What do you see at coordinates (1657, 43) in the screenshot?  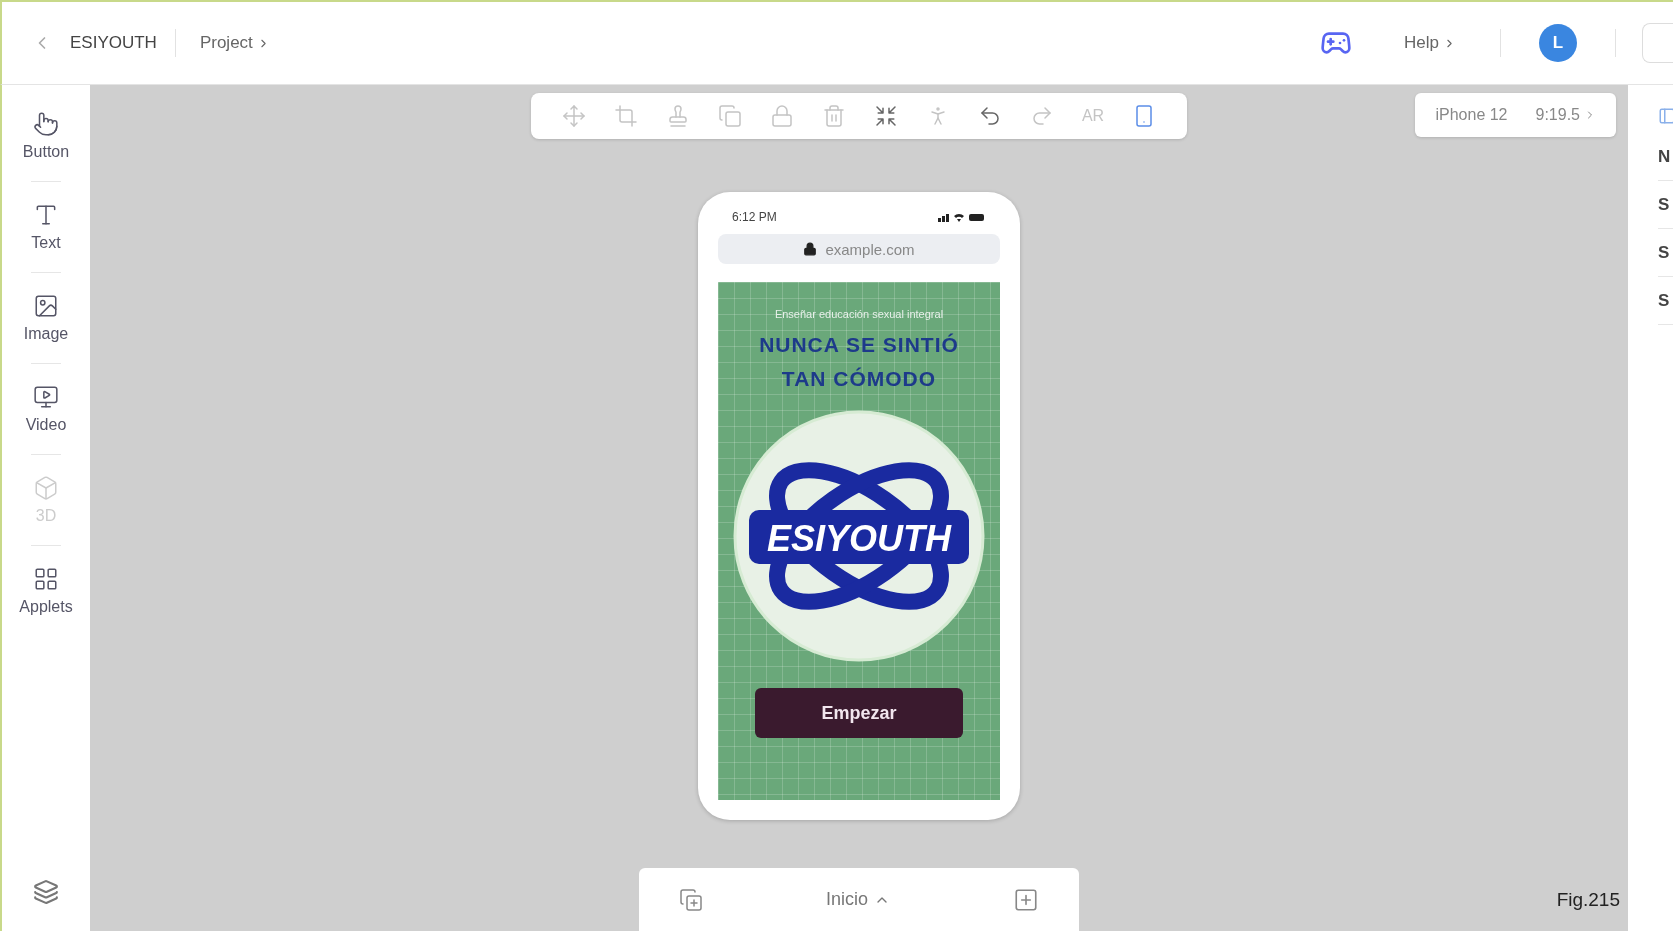 I see `header-button` at bounding box center [1657, 43].